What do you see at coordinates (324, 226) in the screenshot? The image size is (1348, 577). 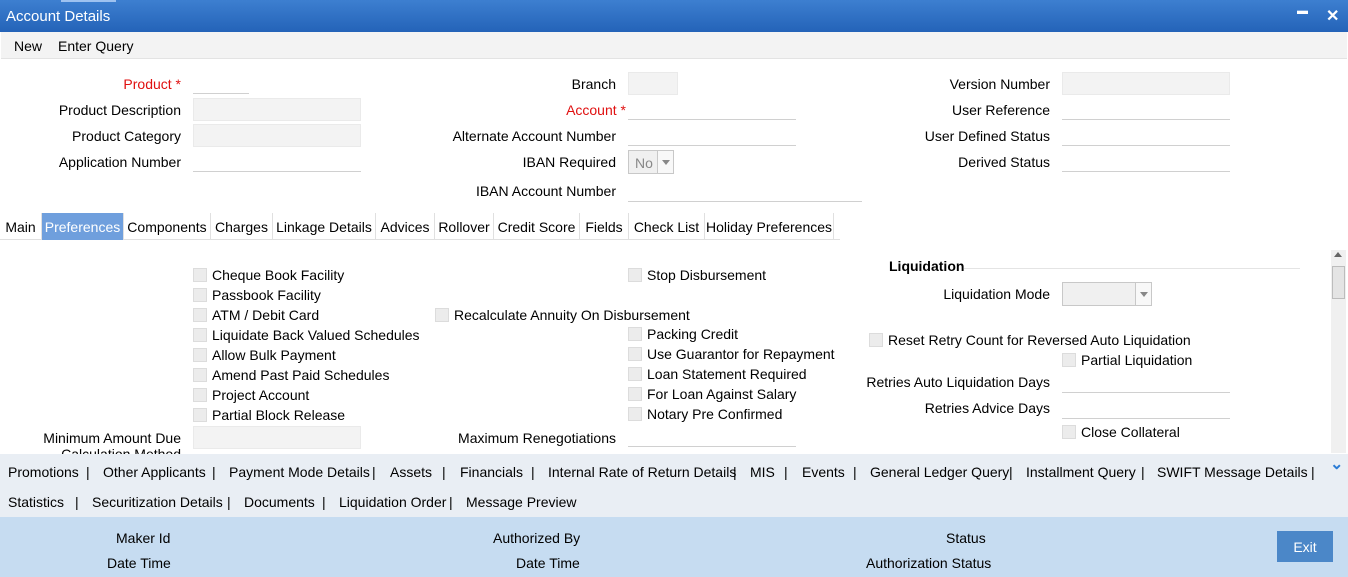 I see `tab-linkage-details: Linkage Details` at bounding box center [324, 226].